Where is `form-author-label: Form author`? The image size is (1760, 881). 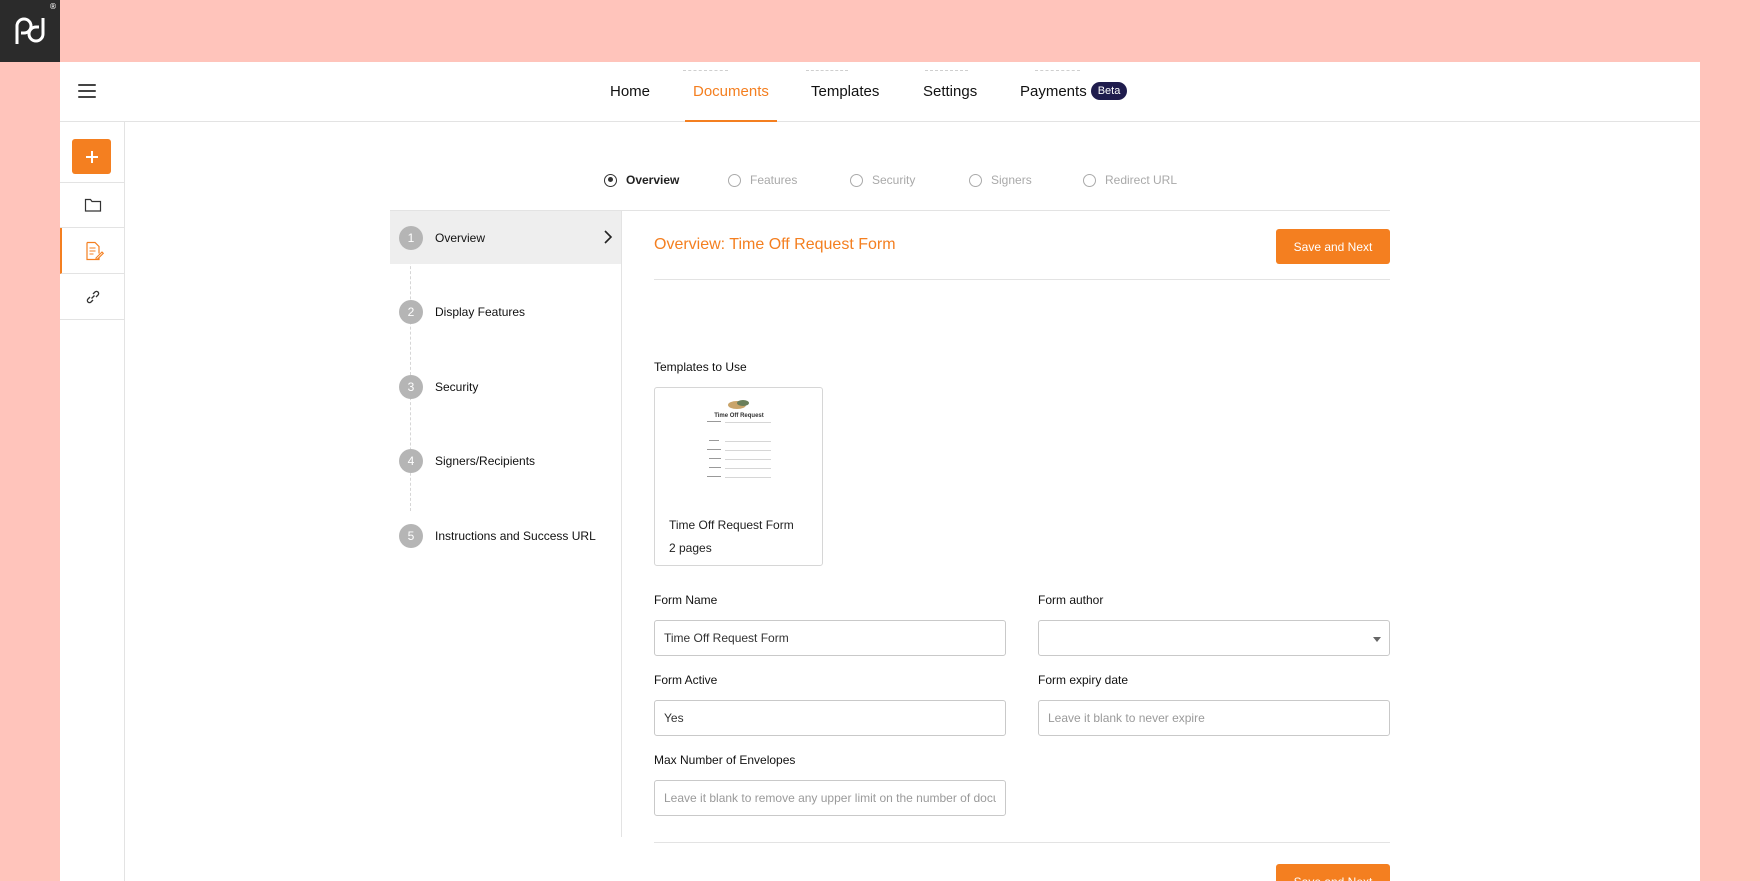
form-author-label: Form author is located at coordinates (1071, 600).